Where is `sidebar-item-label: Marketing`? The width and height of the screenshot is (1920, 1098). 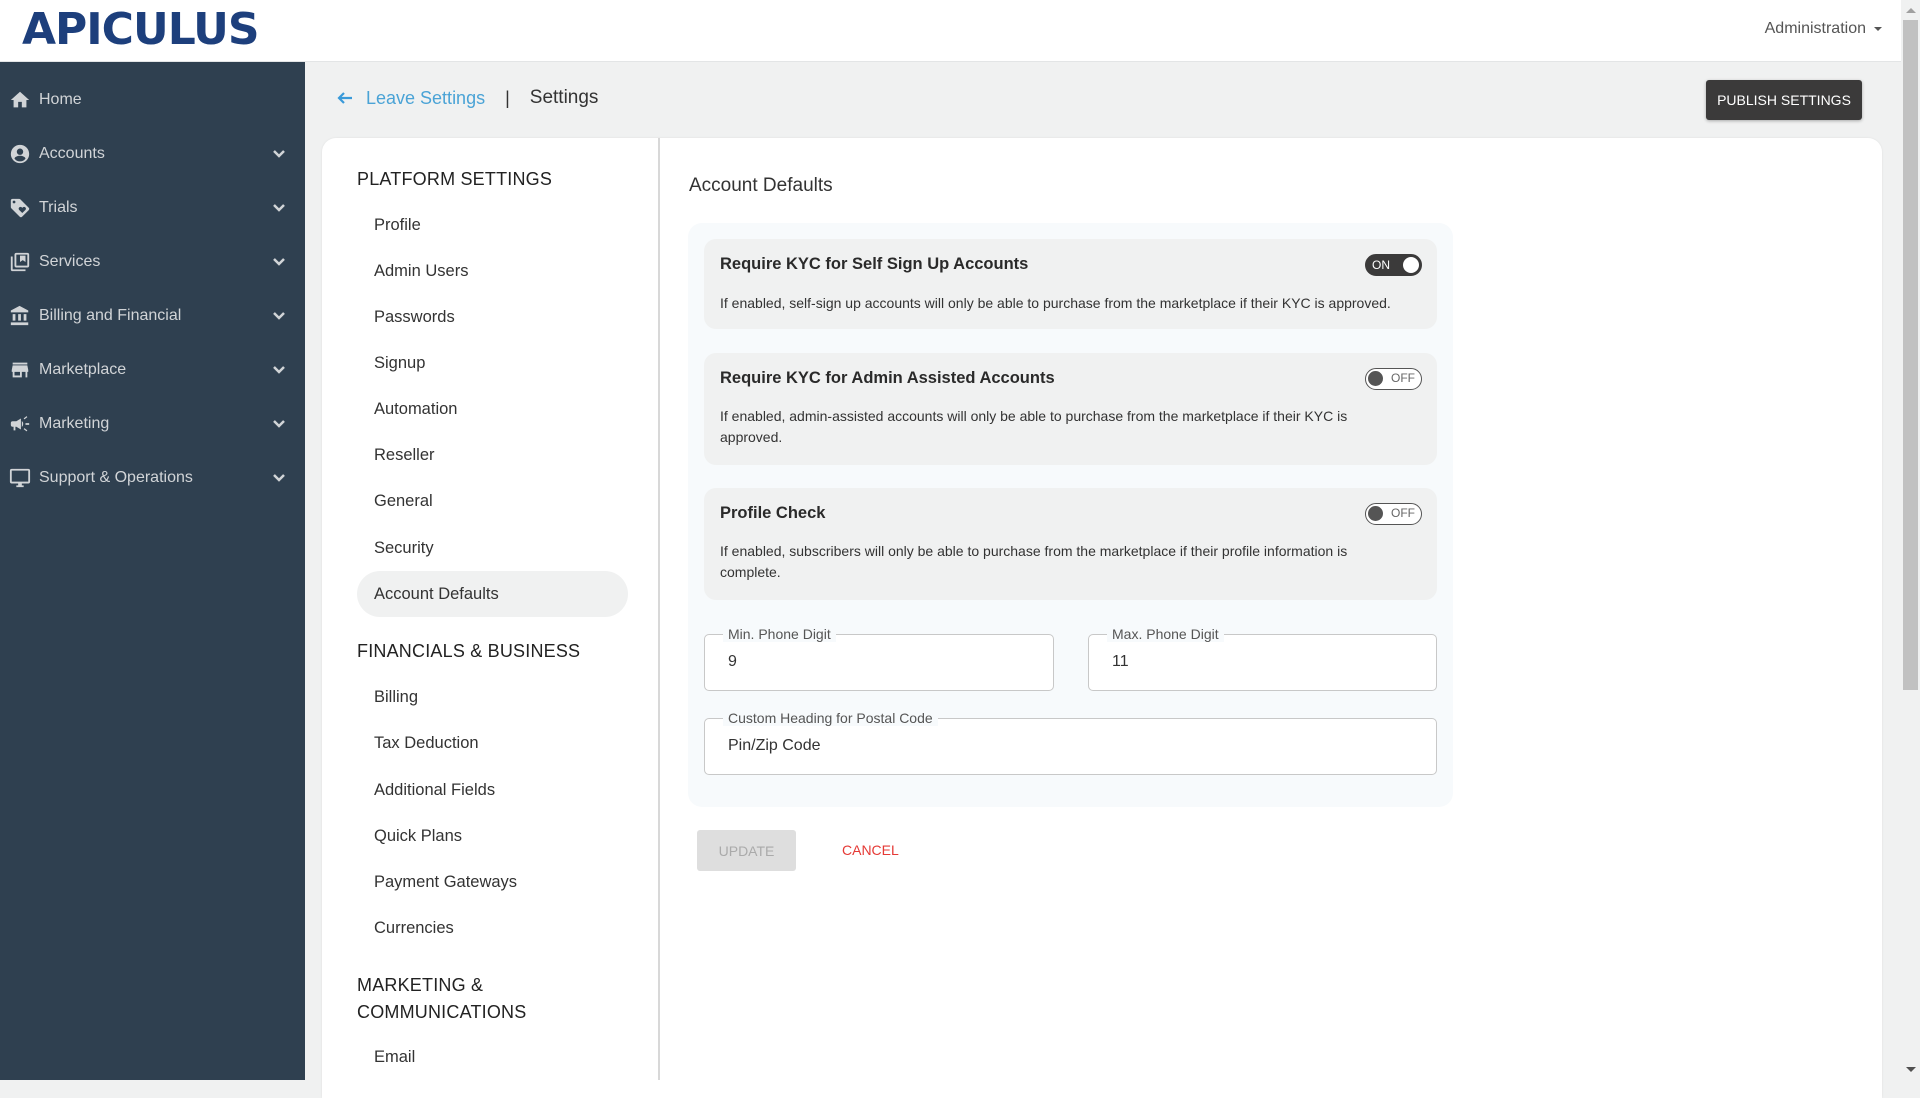 sidebar-item-label: Marketing is located at coordinates (74, 423).